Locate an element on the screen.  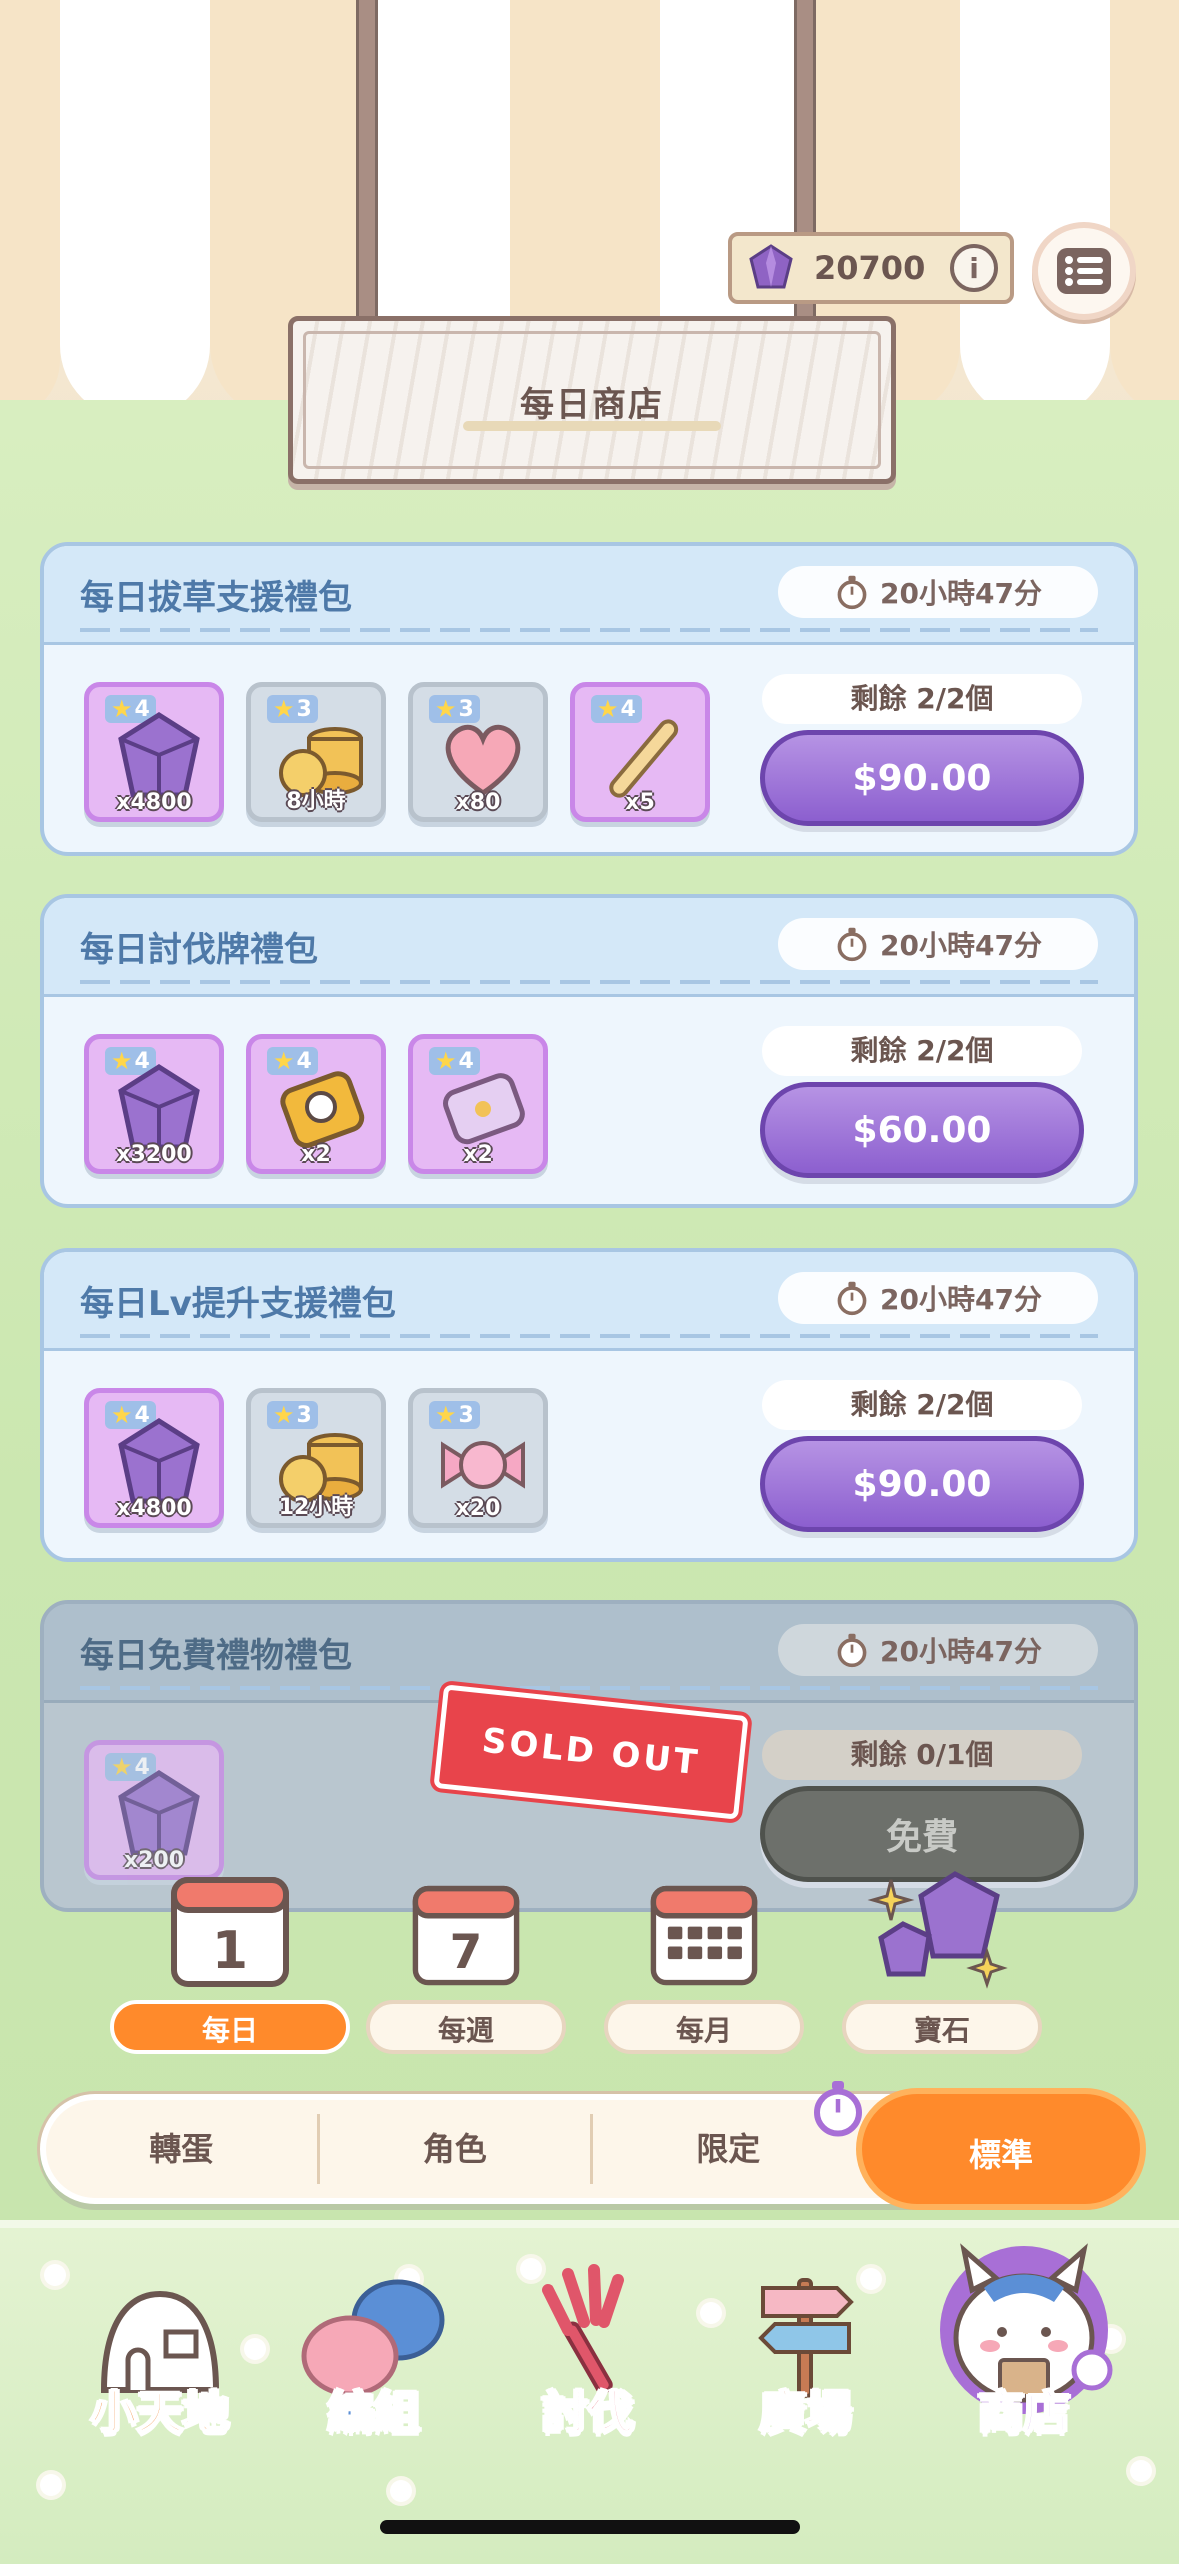
item-qty: 12小時 is located at coordinates (316, 1507).